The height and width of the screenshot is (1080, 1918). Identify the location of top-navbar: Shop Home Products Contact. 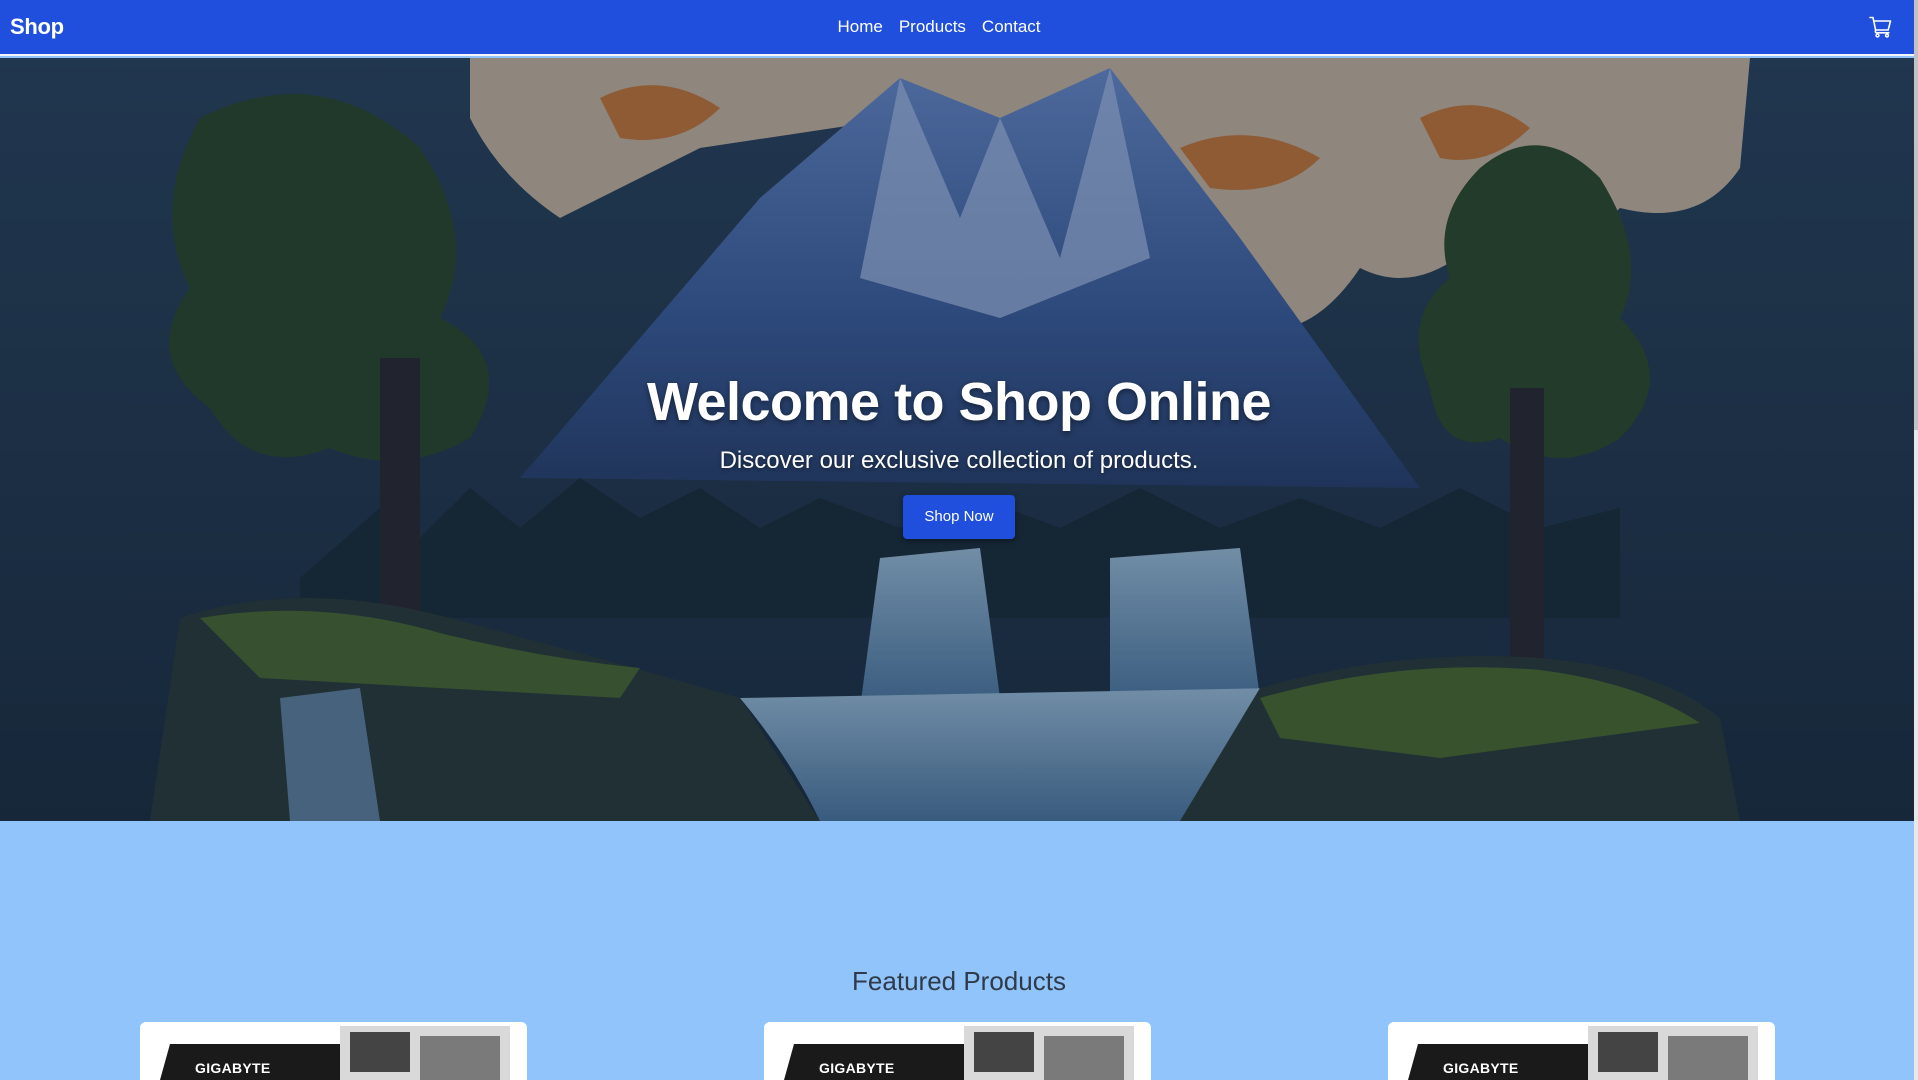
(959, 28).